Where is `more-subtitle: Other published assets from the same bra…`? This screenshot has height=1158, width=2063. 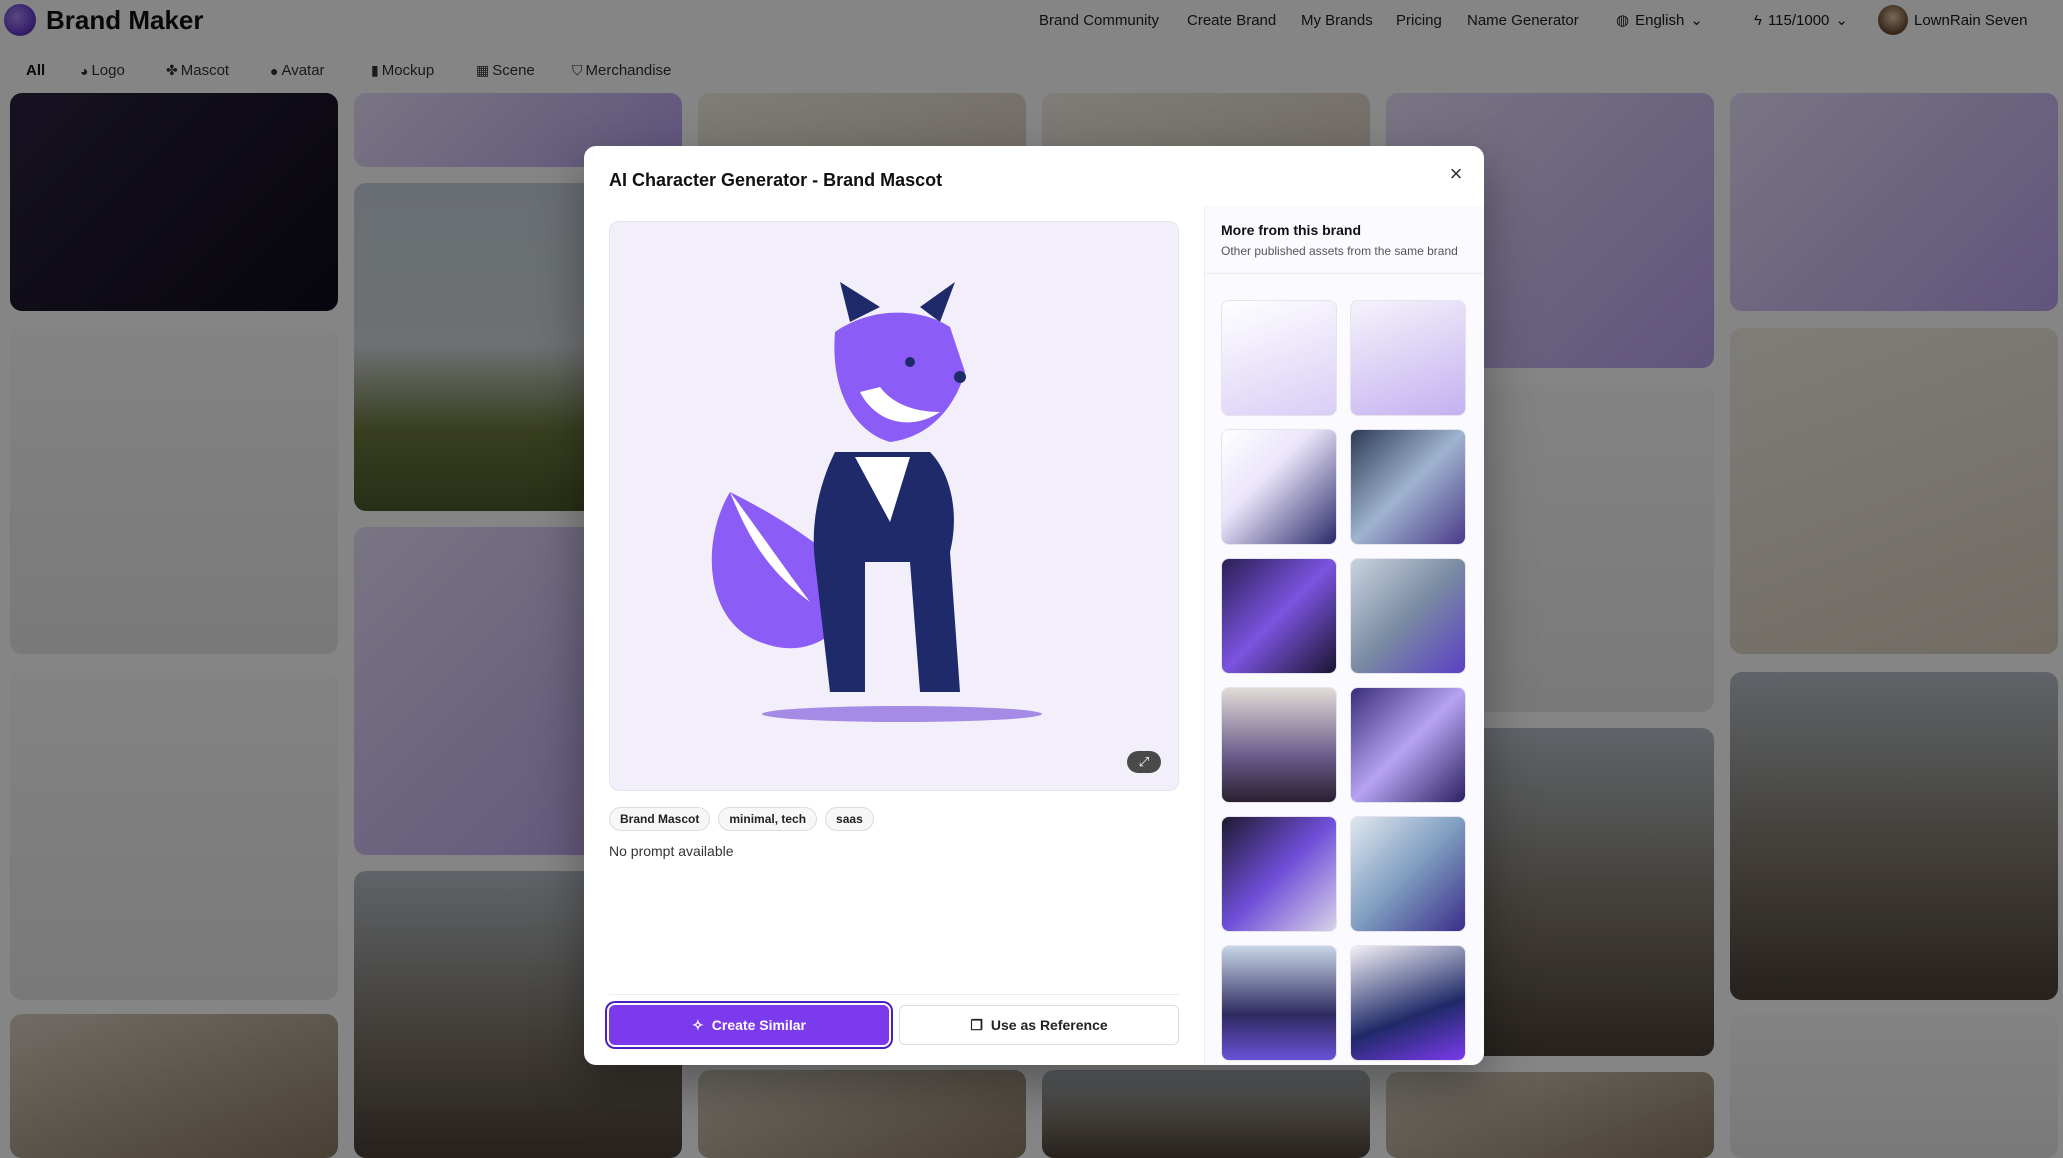
more-subtitle: Other published assets from the same bra… is located at coordinates (1339, 251).